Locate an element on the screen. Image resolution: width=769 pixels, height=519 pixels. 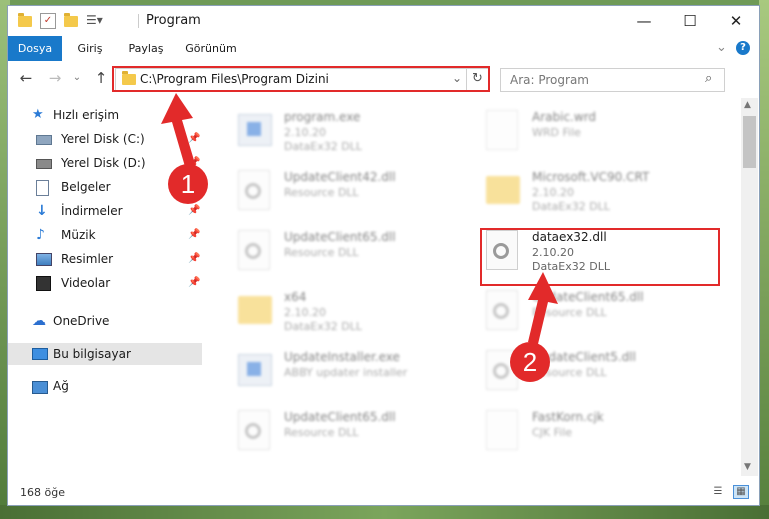
back-arrow-icon: ← is located at coordinates (26, 78).